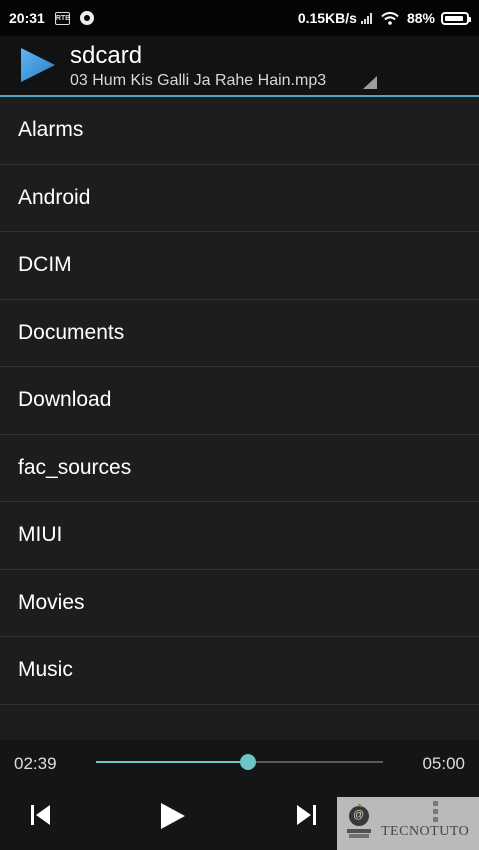 This screenshot has height=850, width=479. Describe the element at coordinates (436, 813) in the screenshot. I see `overflow-menu-icon` at that location.